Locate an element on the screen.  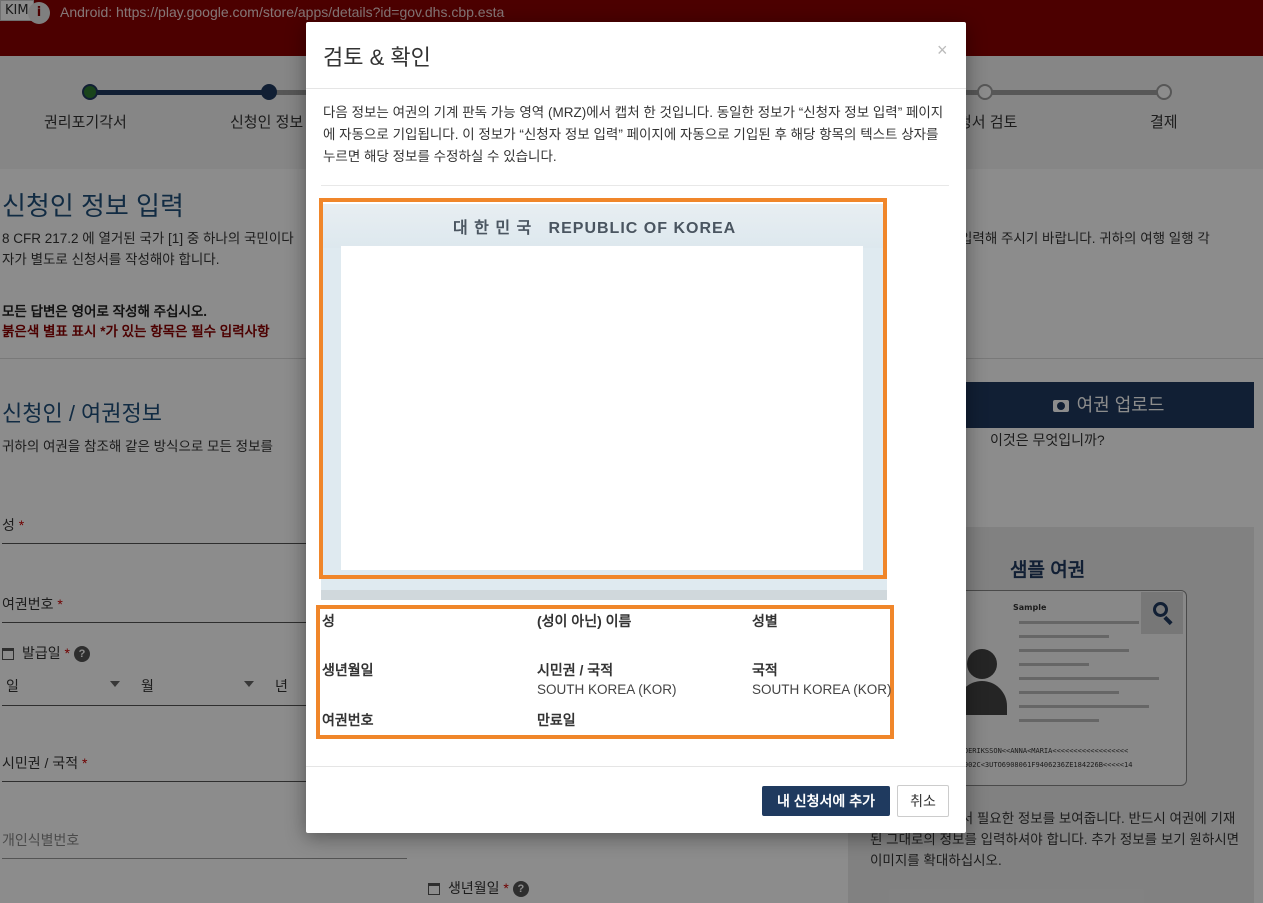
passport-edge is located at coordinates (604, 595).